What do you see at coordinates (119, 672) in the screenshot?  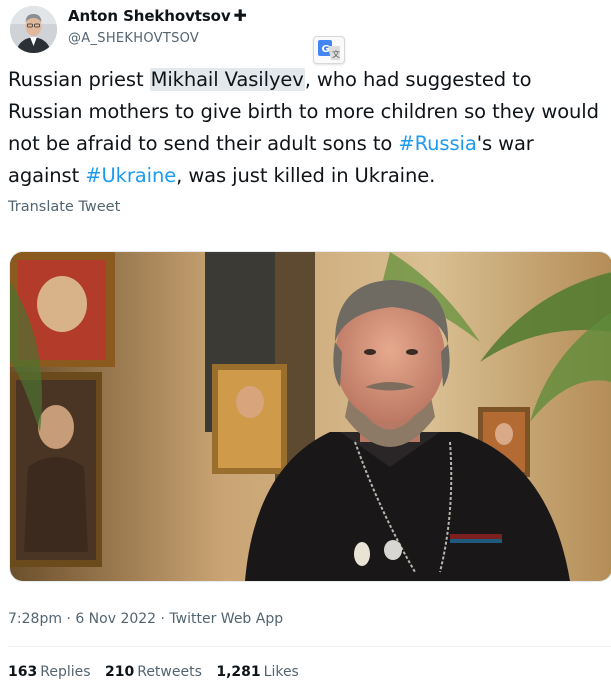 I see `retweets-count: 210` at bounding box center [119, 672].